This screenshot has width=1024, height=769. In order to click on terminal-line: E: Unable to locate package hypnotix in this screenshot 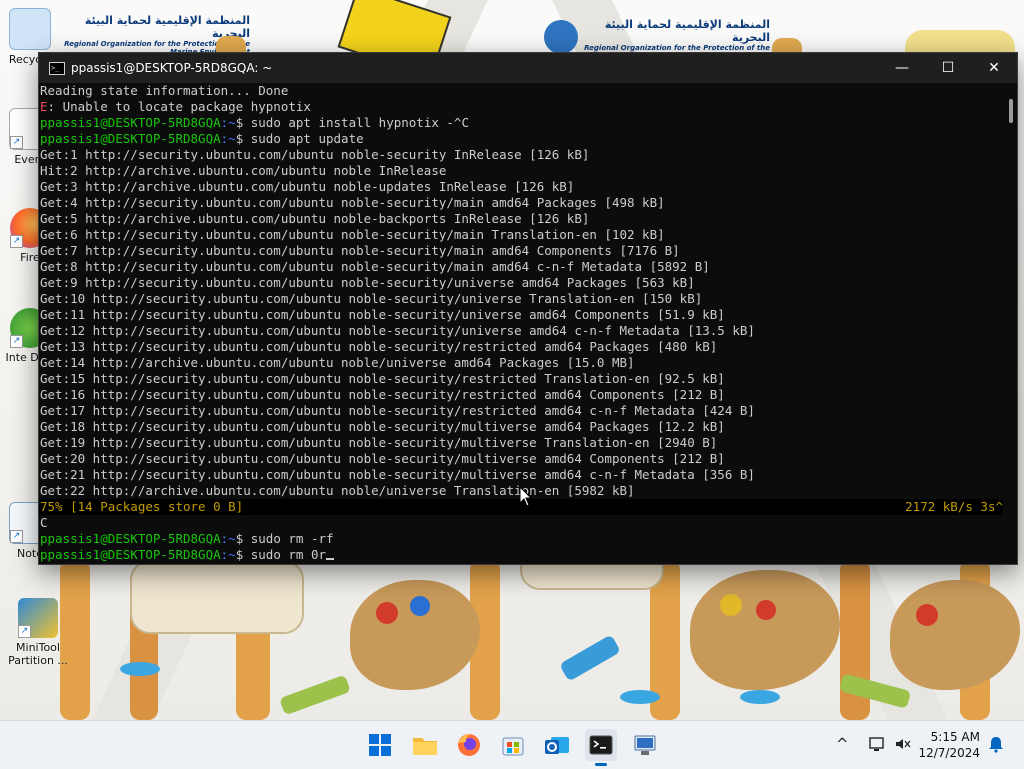, I will do `click(521, 107)`.